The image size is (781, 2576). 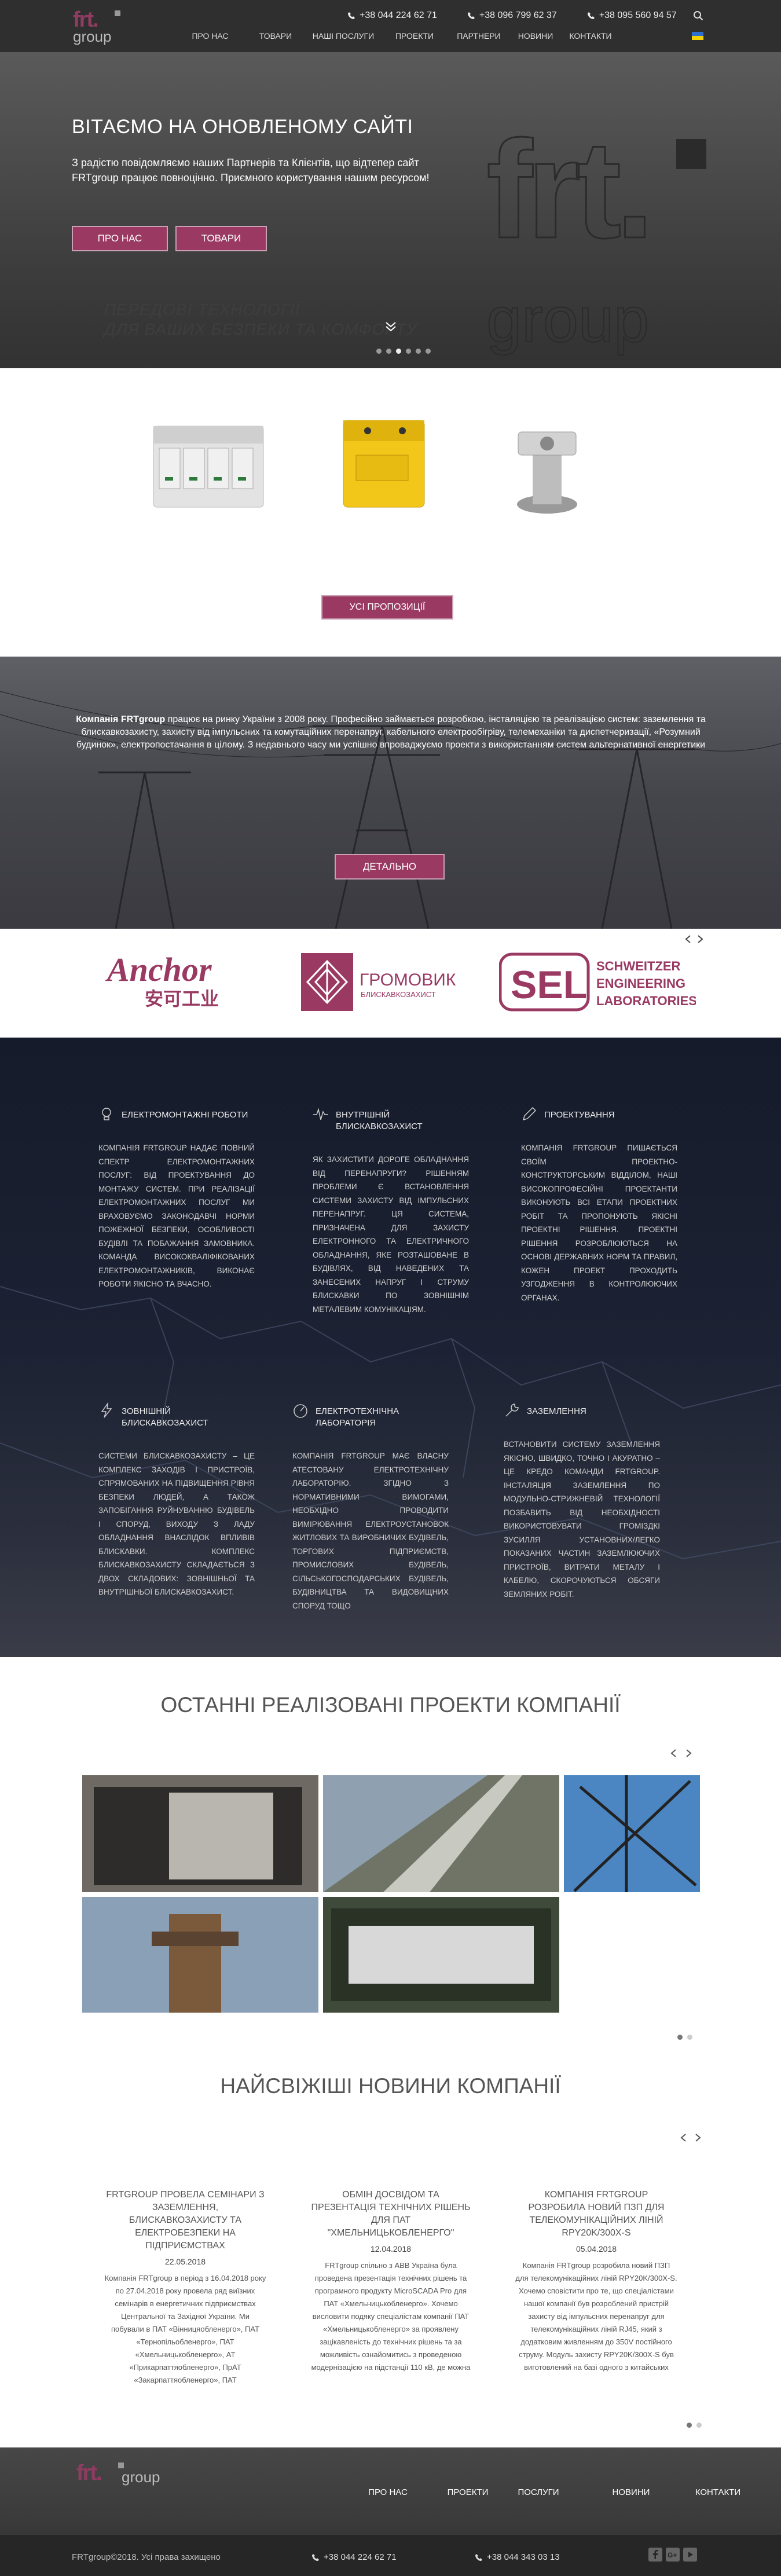 What do you see at coordinates (392, 15) in the screenshot?
I see `phone-item: +38 044 224 62 71` at bounding box center [392, 15].